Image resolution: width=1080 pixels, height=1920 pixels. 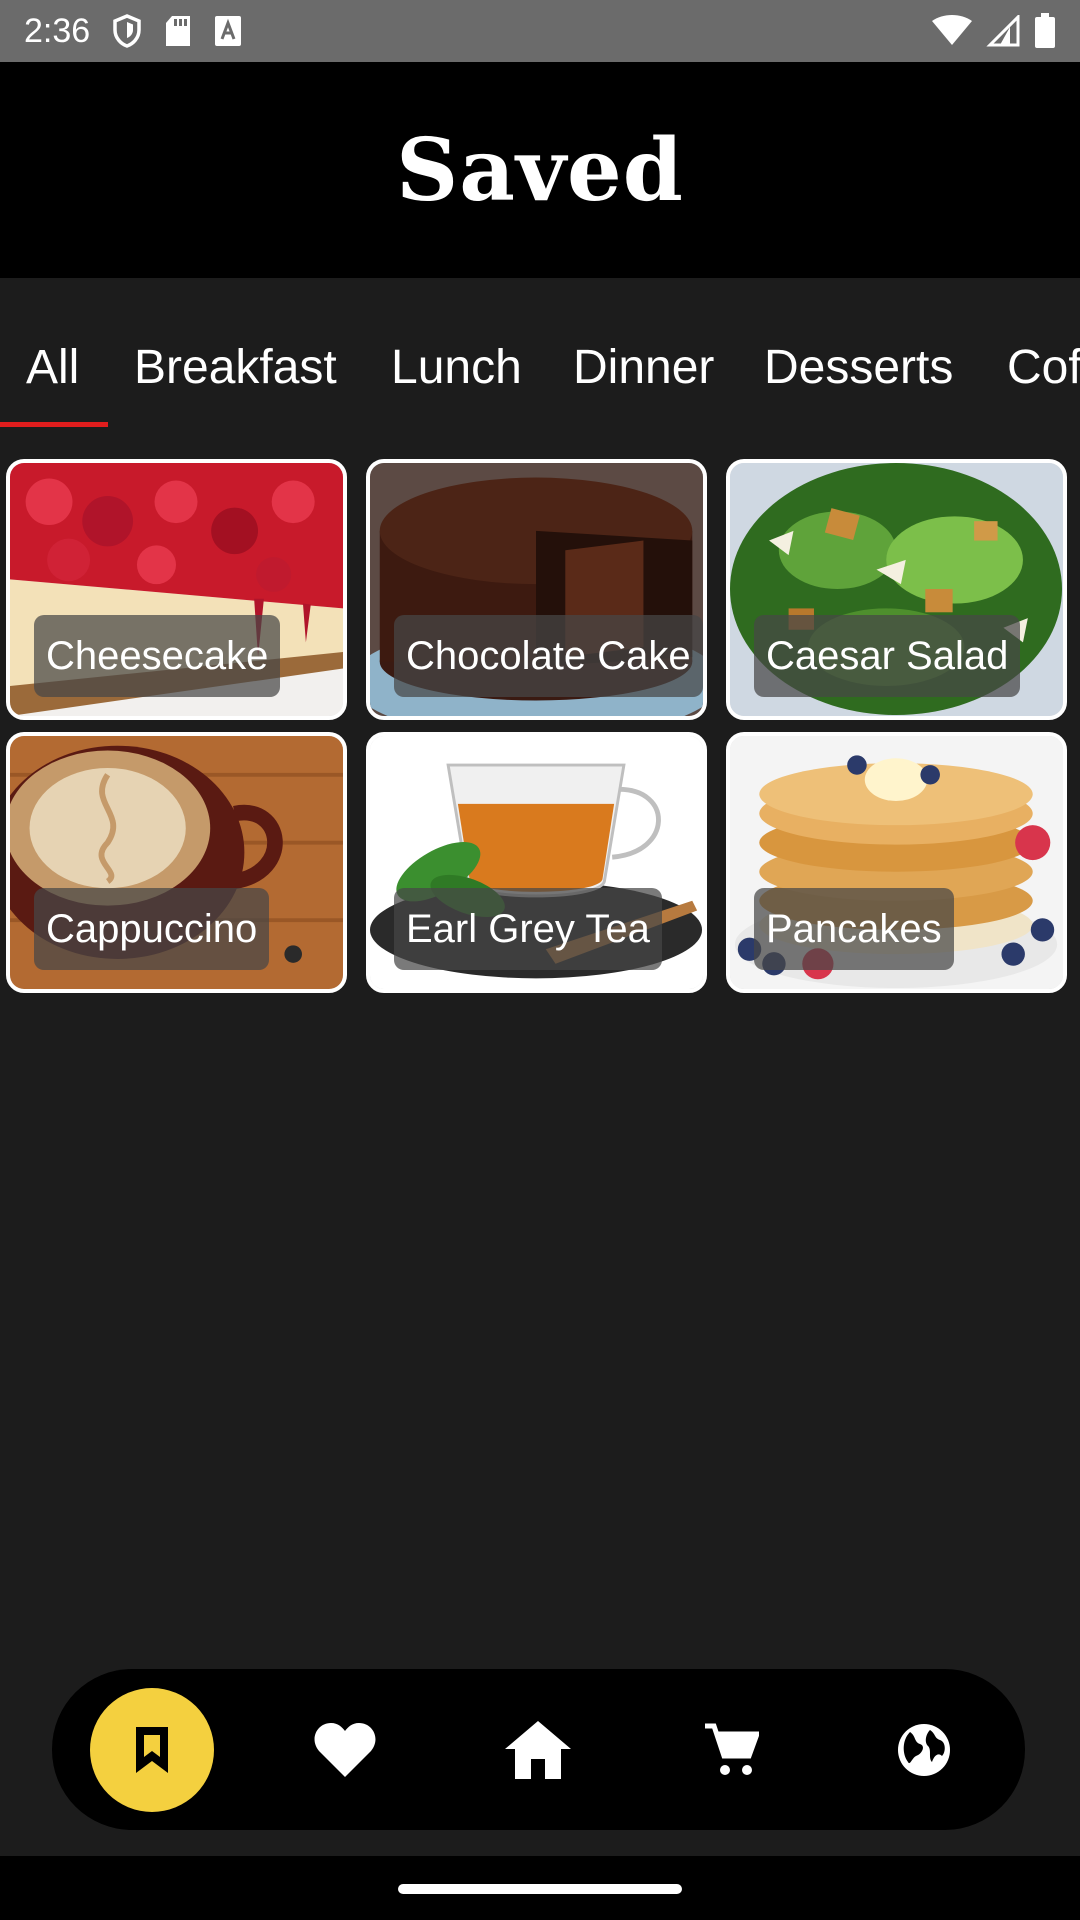 What do you see at coordinates (54, 424) in the screenshot?
I see `active-tab-indicator` at bounding box center [54, 424].